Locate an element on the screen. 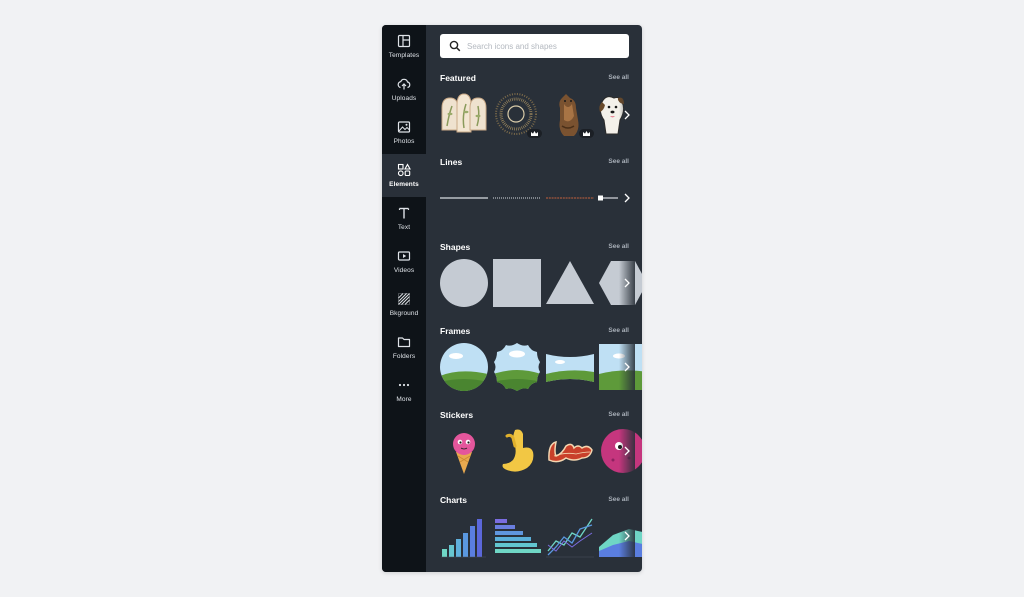 The width and height of the screenshot is (1024, 597). frame-wavy-banner is located at coordinates (570, 367).